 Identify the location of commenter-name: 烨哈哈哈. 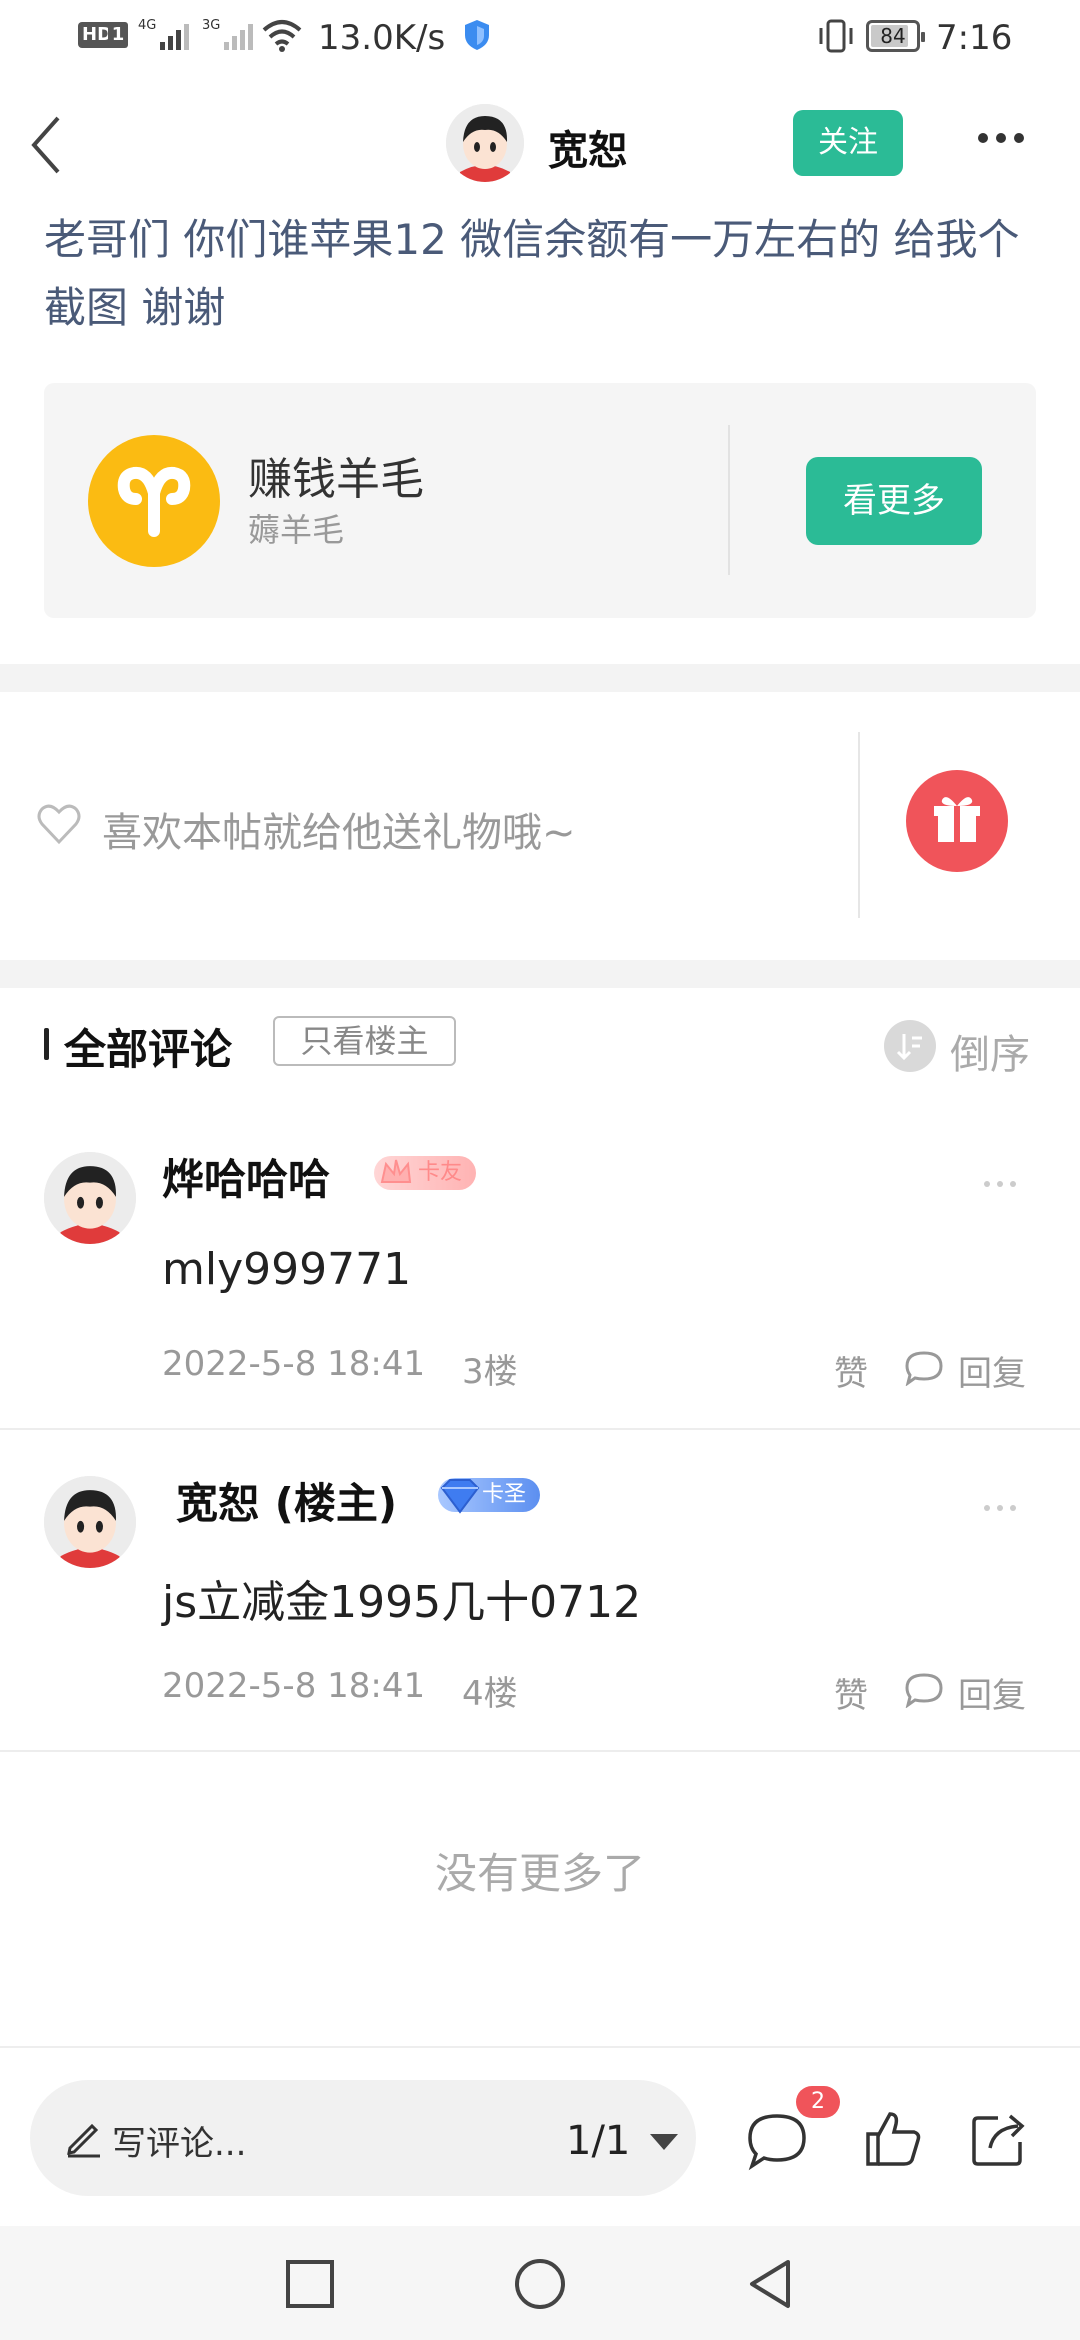
(246, 1176).